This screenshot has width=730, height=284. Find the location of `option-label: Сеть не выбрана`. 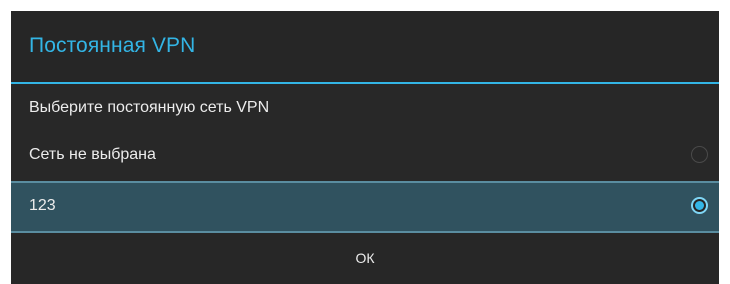

option-label: Сеть не выбрана is located at coordinates (92, 154).